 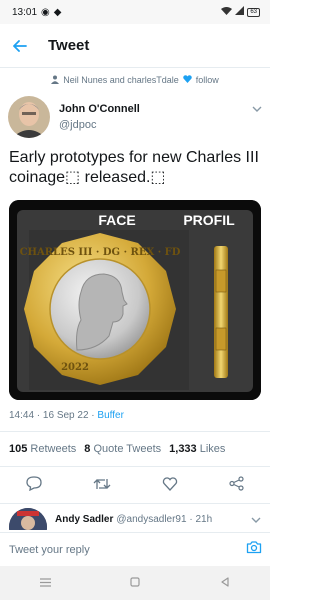 What do you see at coordinates (127, 449) in the screenshot?
I see `quotes-label: Quote Tweets` at bounding box center [127, 449].